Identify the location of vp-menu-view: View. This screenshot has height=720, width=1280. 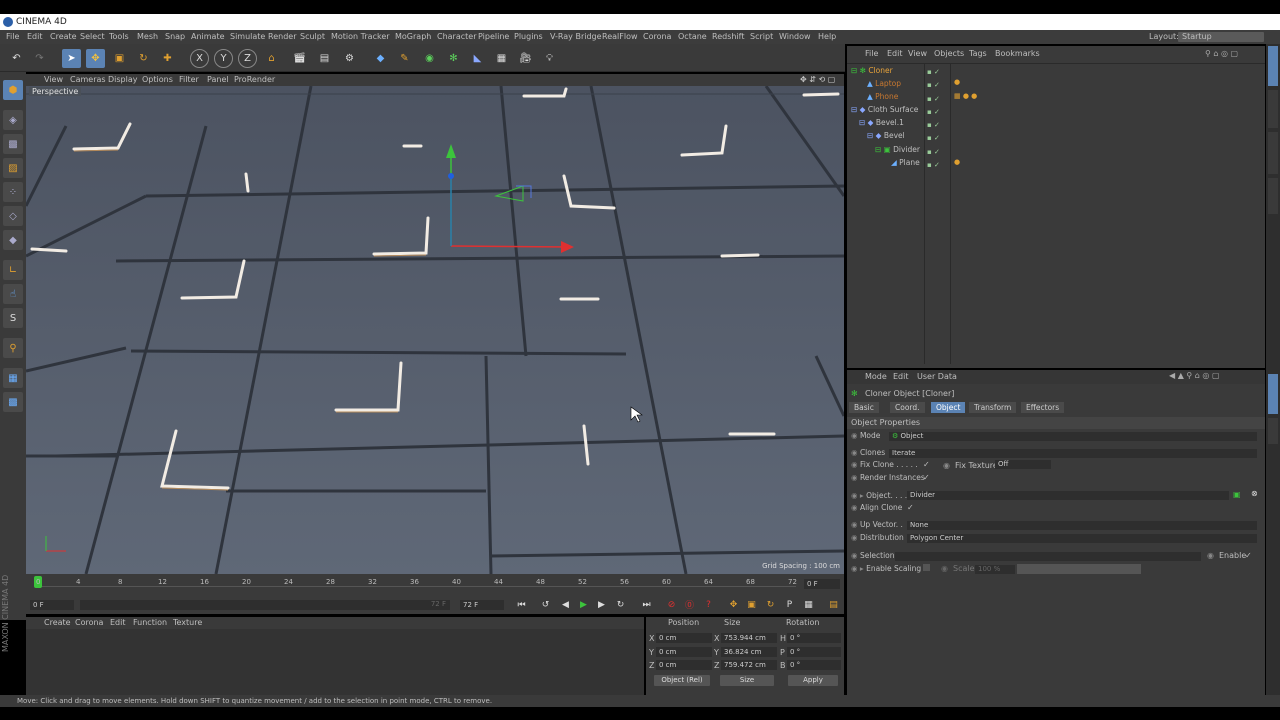
(53, 80).